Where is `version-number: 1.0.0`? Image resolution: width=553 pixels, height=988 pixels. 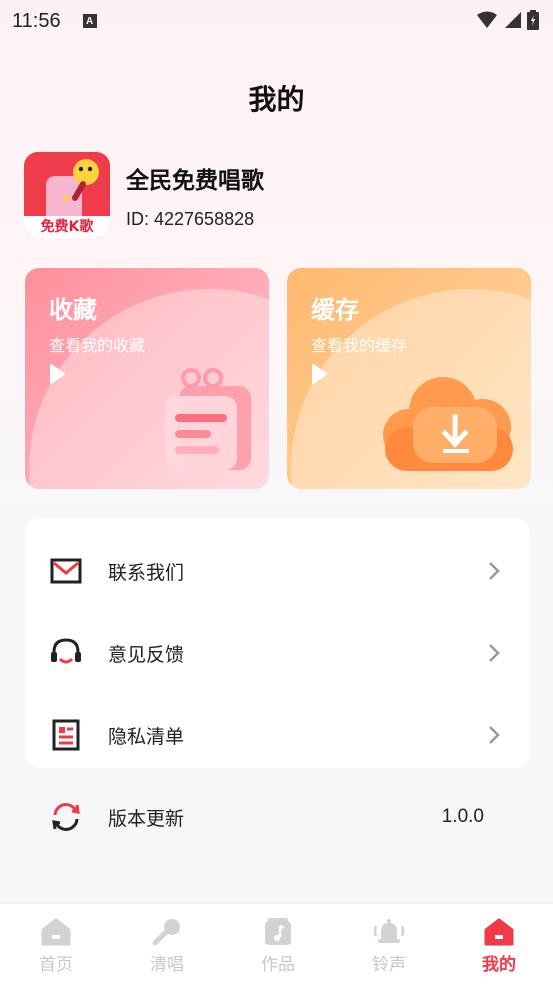 version-number: 1.0.0 is located at coordinates (462, 816).